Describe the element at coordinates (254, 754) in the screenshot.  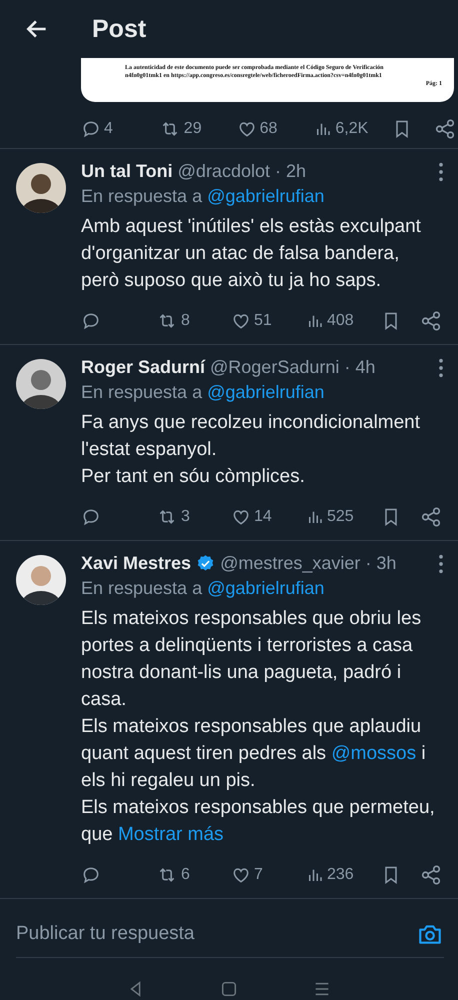
I see `post-text: Els mateixos responsables que aplaudiu quant aquest tiren pedres als @mossos i els hi regaleu un pis.` at that location.